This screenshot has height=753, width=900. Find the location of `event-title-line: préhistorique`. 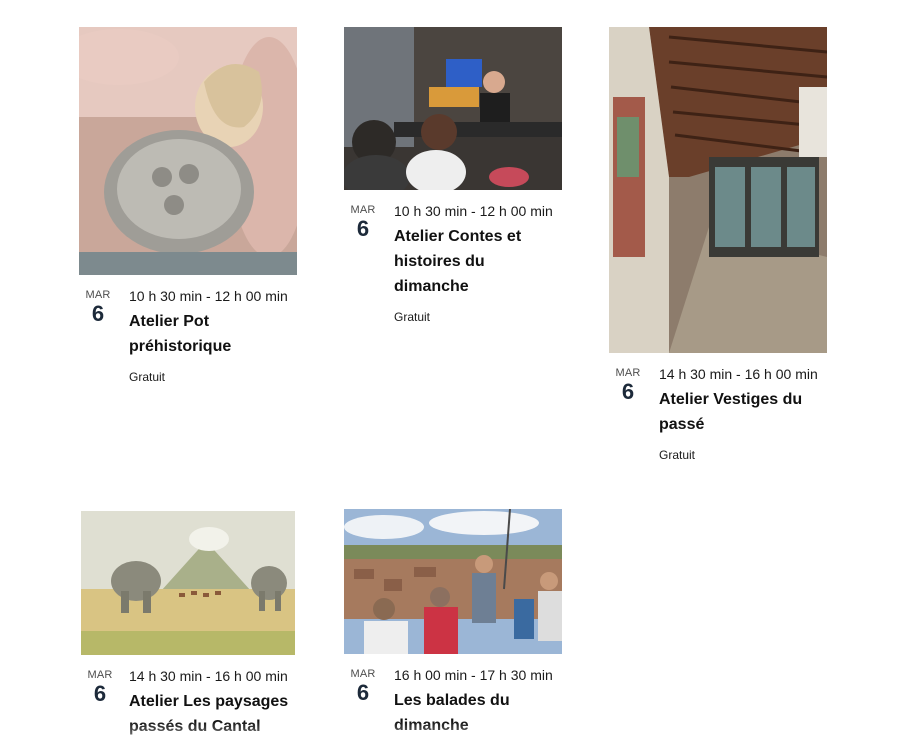

event-title-line: préhistorique is located at coordinates (180, 346).